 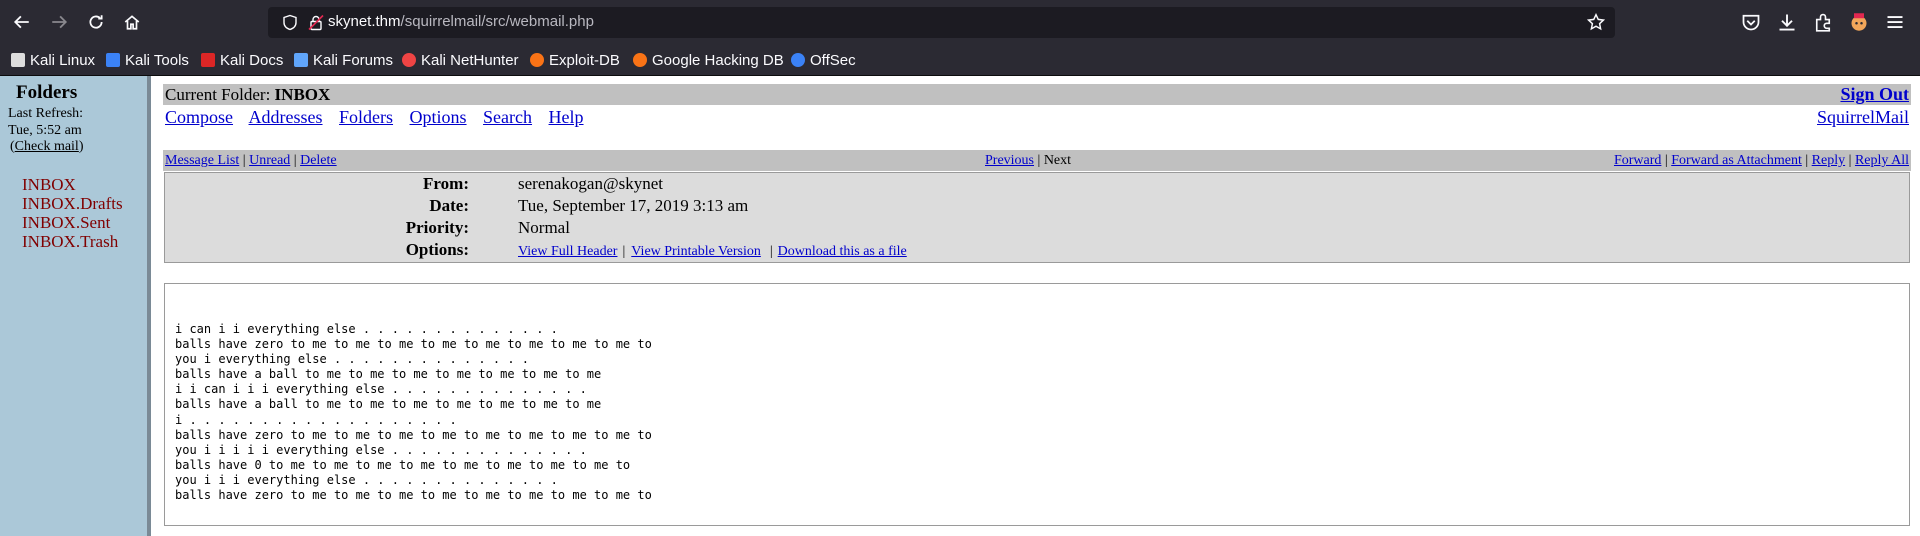 What do you see at coordinates (544, 227) in the screenshot?
I see `priority-value: Normal` at bounding box center [544, 227].